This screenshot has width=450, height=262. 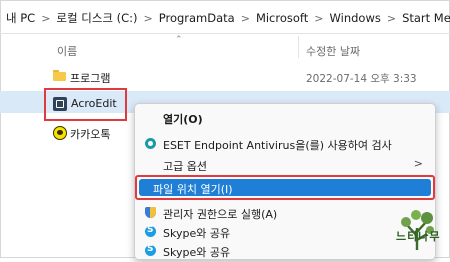 What do you see at coordinates (60, 133) in the screenshot?
I see `kakaotalk-icon` at bounding box center [60, 133].